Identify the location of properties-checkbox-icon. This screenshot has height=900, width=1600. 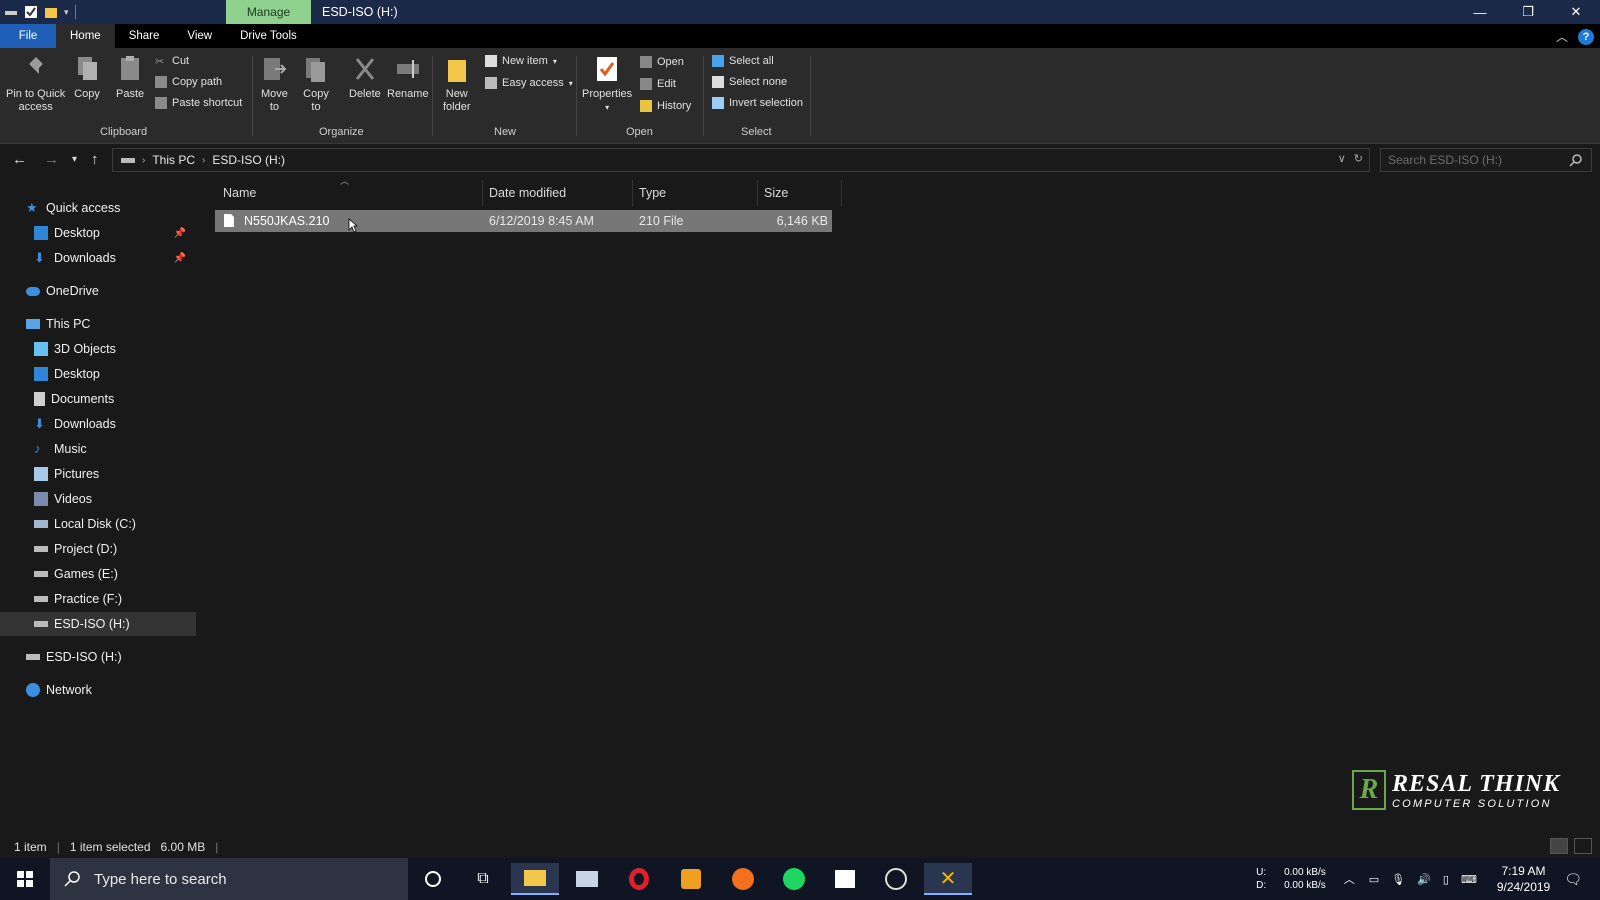
(31, 12).